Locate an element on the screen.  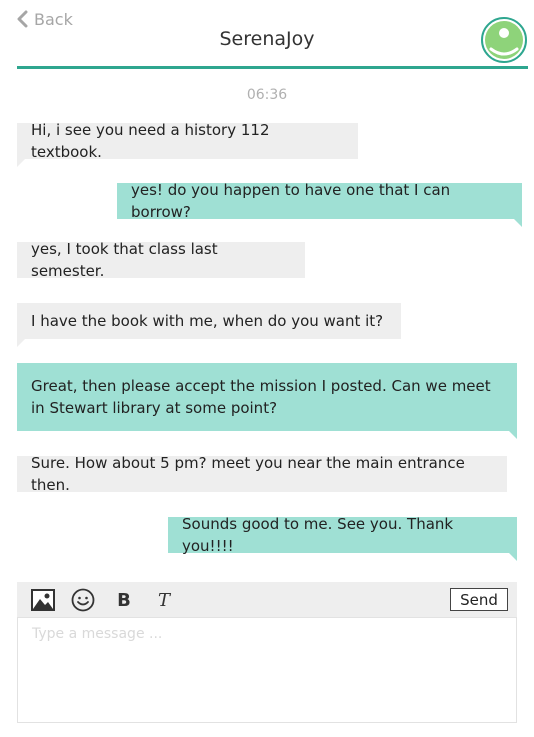
message-incoming: yes, I took that class last semester. is located at coordinates (161, 260).